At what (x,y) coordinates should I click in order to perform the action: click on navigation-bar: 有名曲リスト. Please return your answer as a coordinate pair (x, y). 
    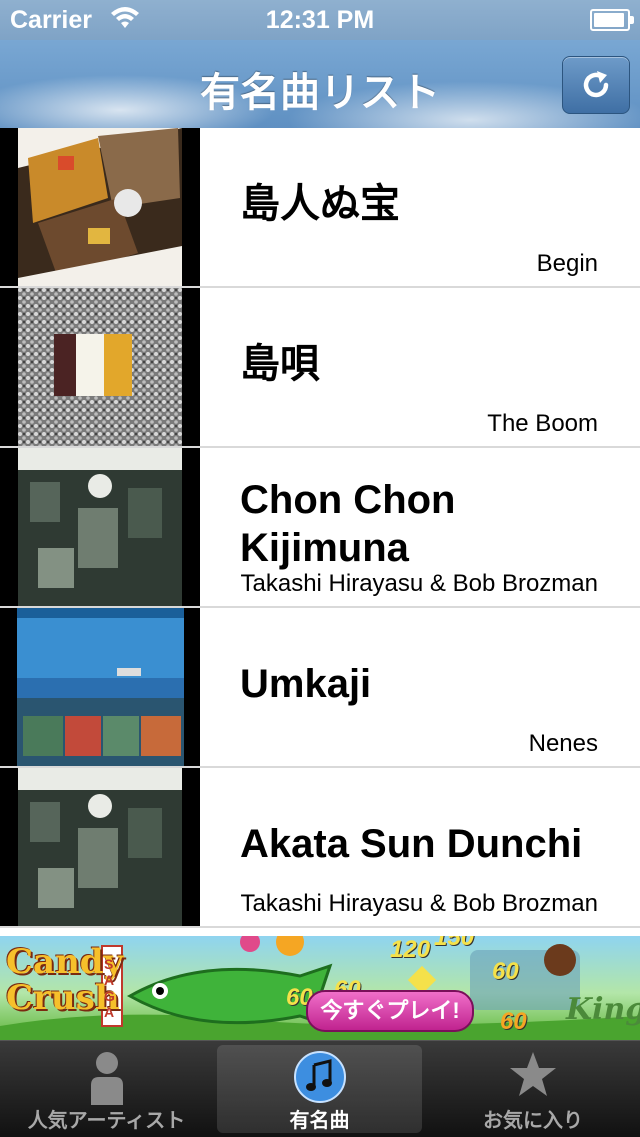
    Looking at the image, I should click on (320, 84).